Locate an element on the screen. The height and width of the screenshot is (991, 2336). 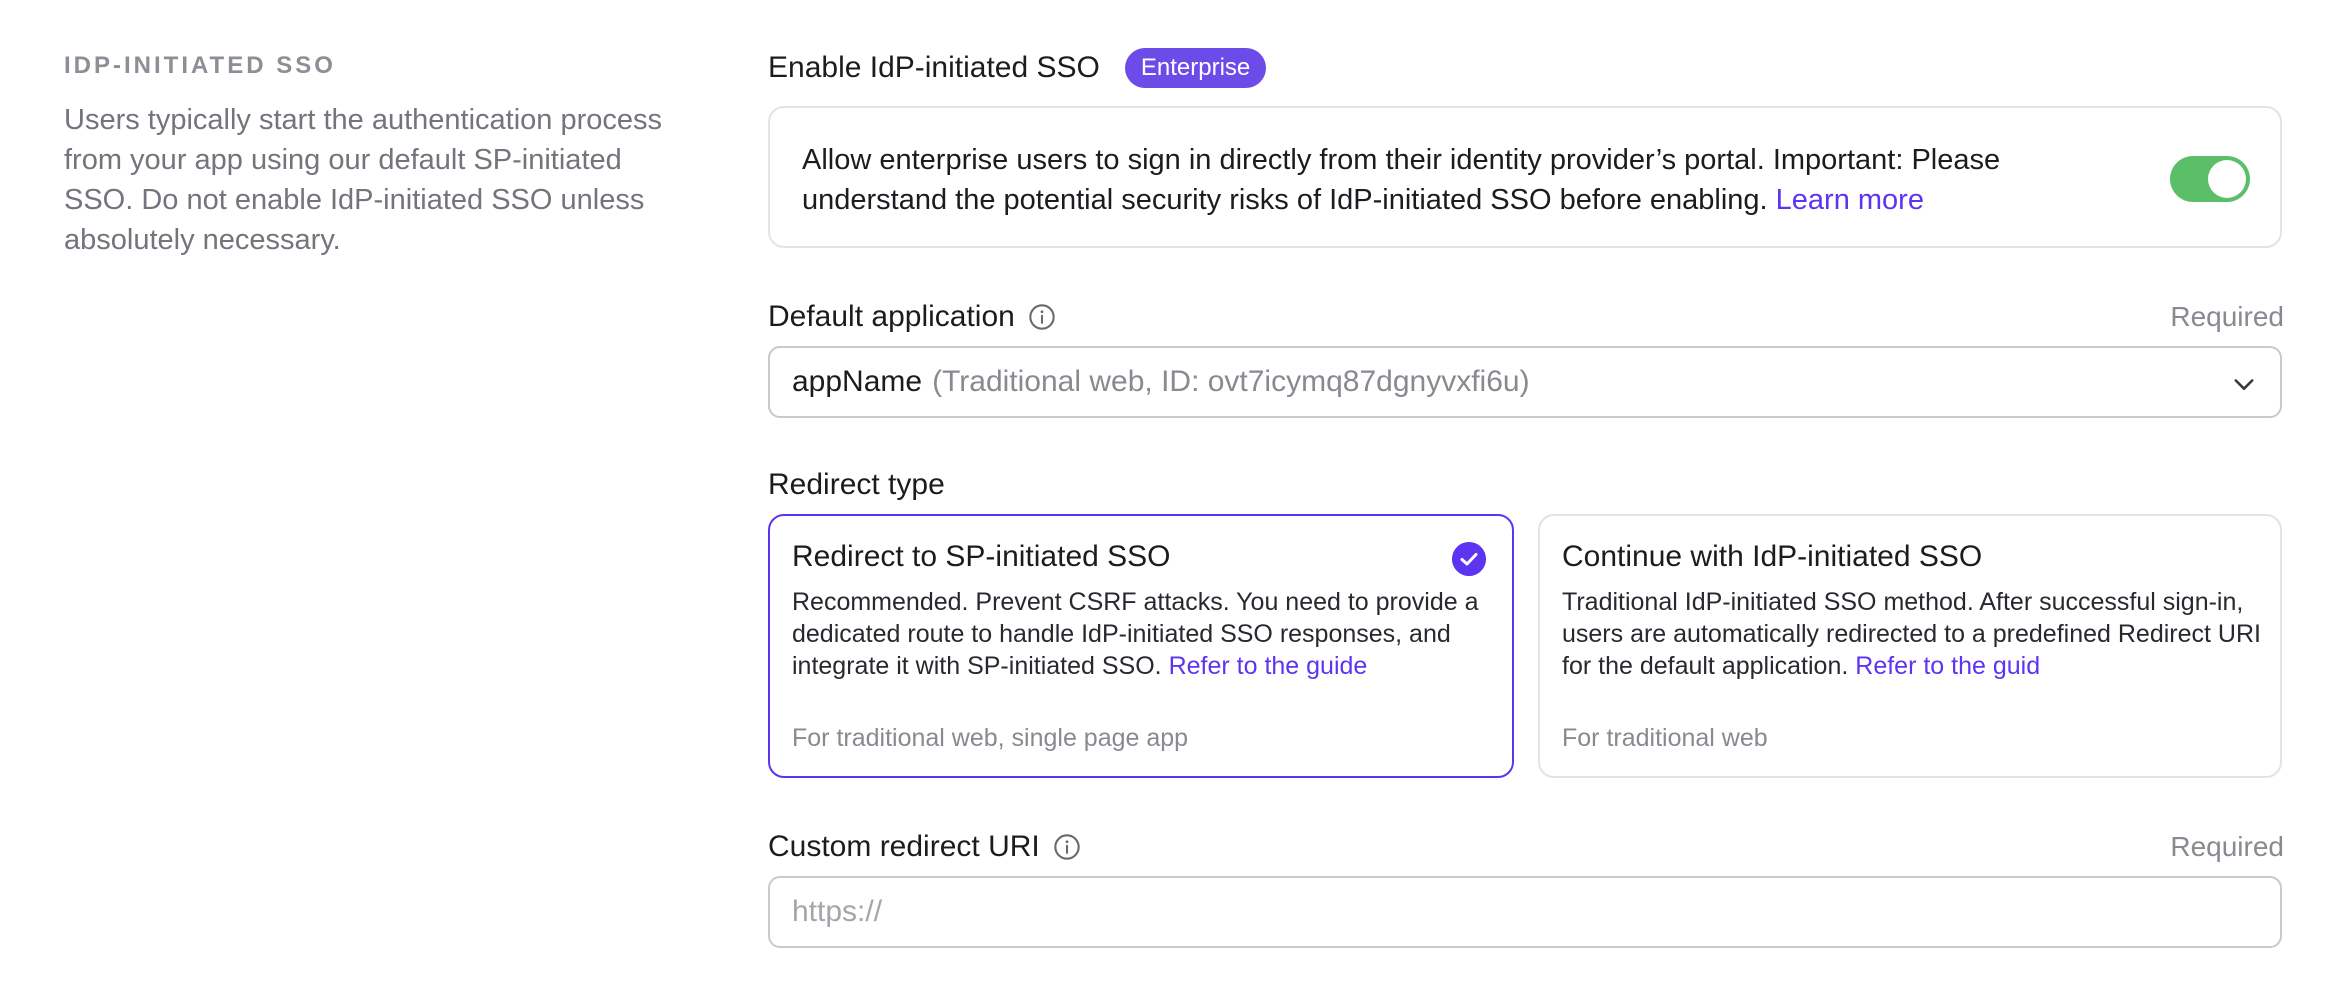
custom-uri-label: Custom redirect URI is located at coordinates (904, 846).